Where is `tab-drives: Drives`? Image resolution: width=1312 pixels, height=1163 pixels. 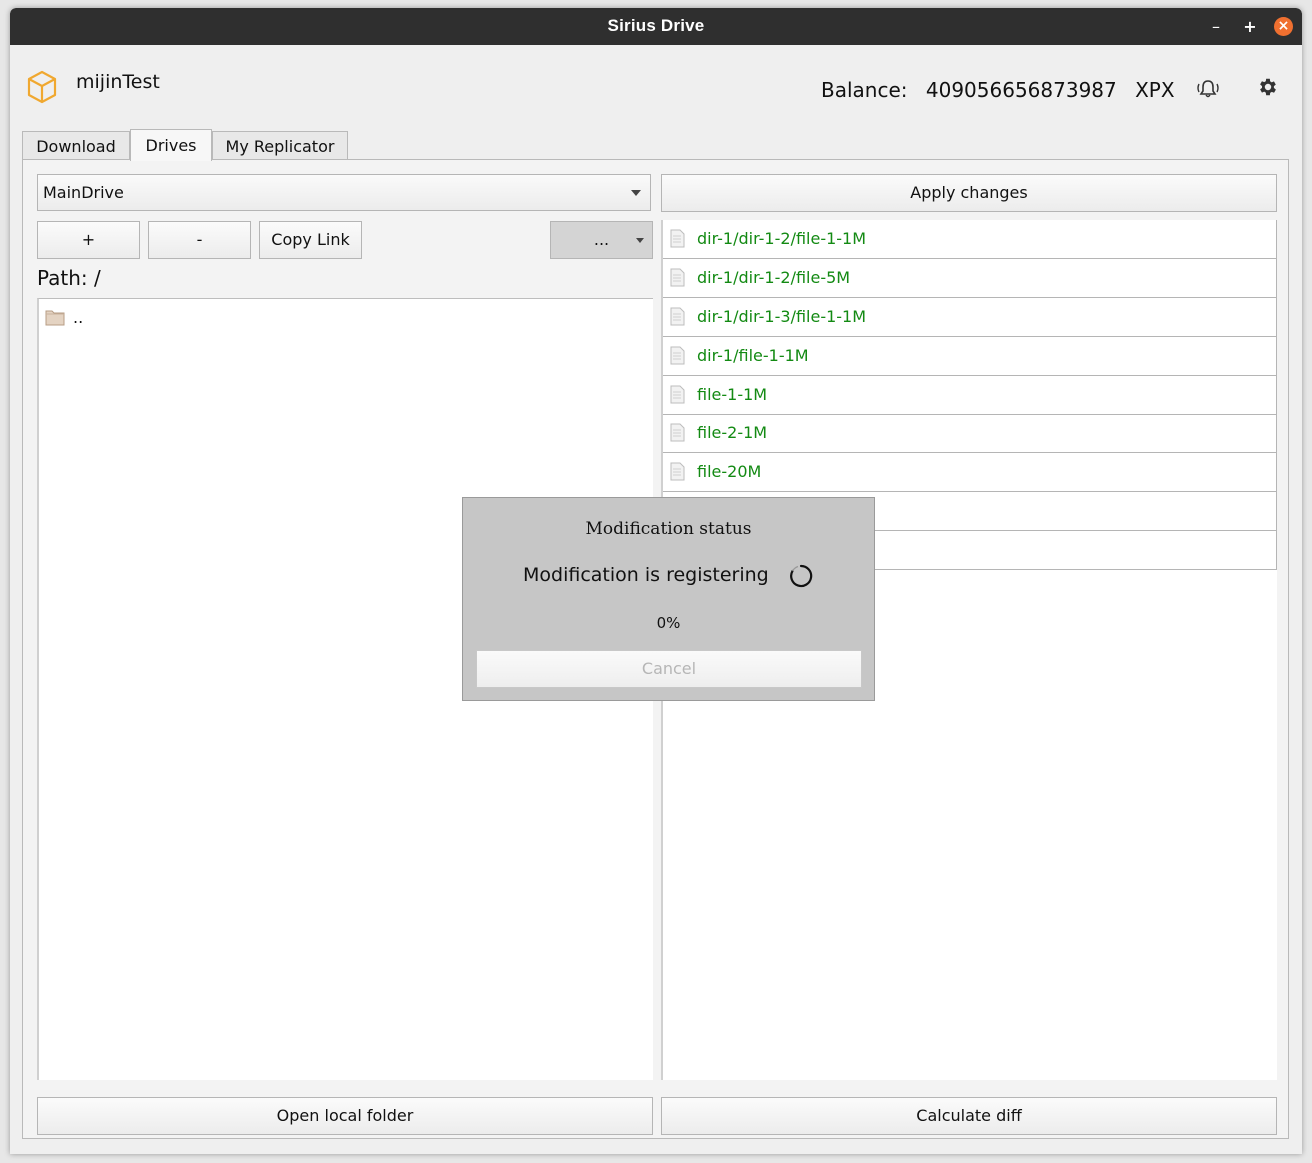 tab-drives: Drives is located at coordinates (171, 145).